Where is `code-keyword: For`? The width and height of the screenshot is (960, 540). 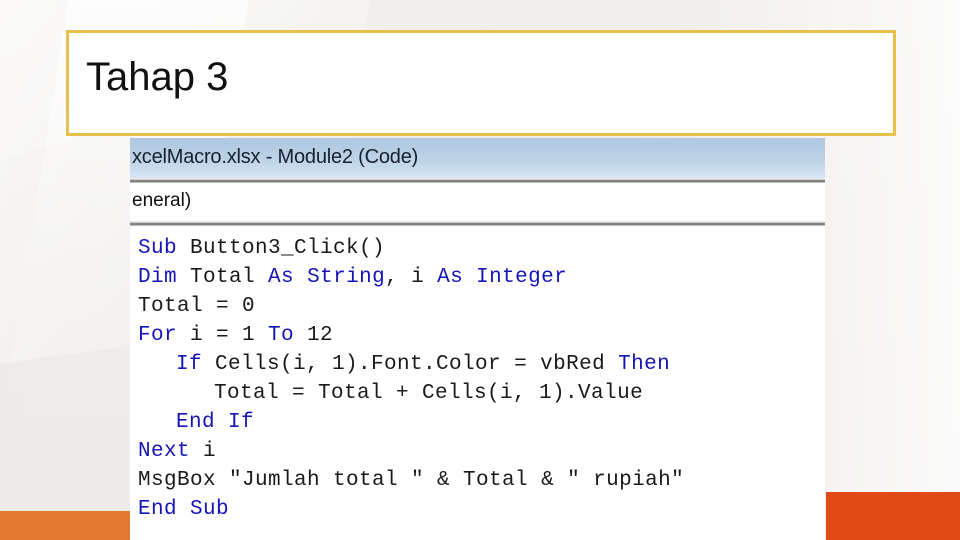 code-keyword: For is located at coordinates (158, 335).